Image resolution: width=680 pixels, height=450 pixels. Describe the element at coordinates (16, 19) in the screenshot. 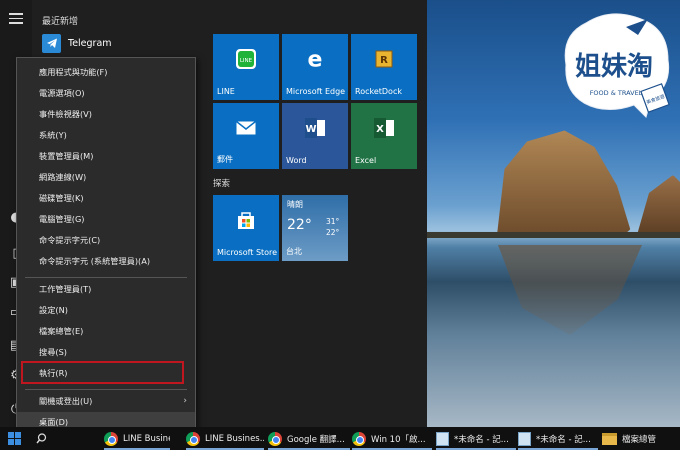

I see `hamburger-icon` at that location.